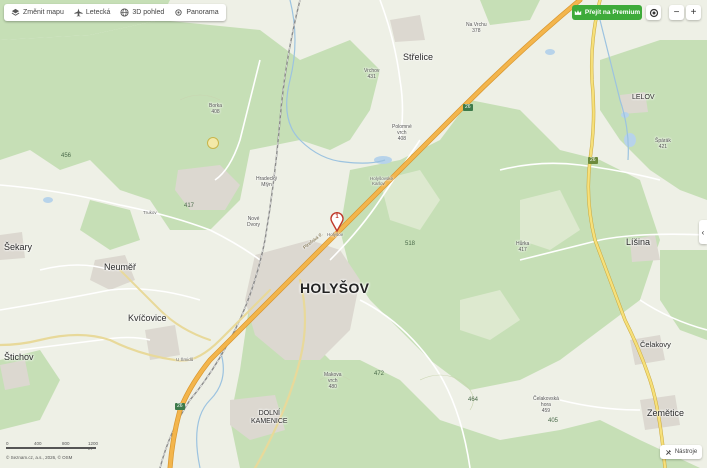 This screenshot has width=707, height=468. I want to click on place-label: Čelakovská hora 459, so click(546, 405).